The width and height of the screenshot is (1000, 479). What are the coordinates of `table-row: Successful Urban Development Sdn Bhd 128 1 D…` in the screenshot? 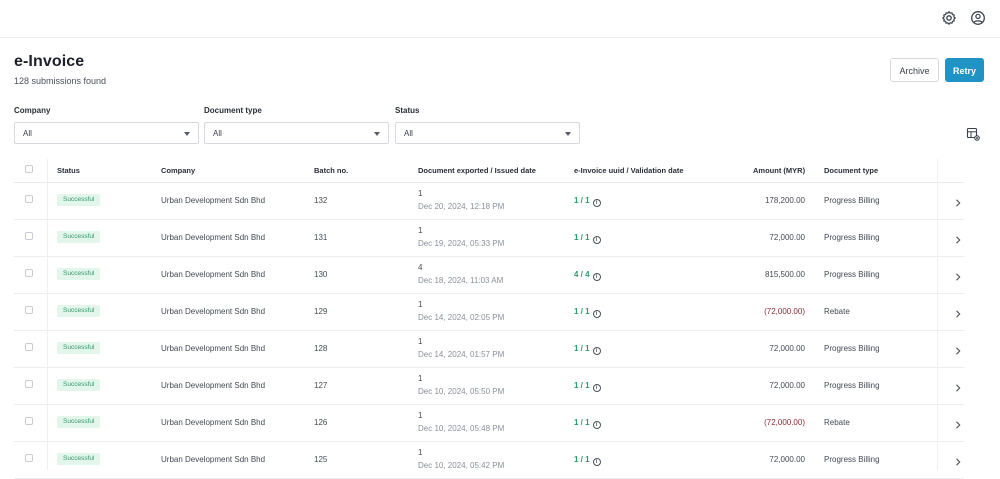 It's located at (489, 349).